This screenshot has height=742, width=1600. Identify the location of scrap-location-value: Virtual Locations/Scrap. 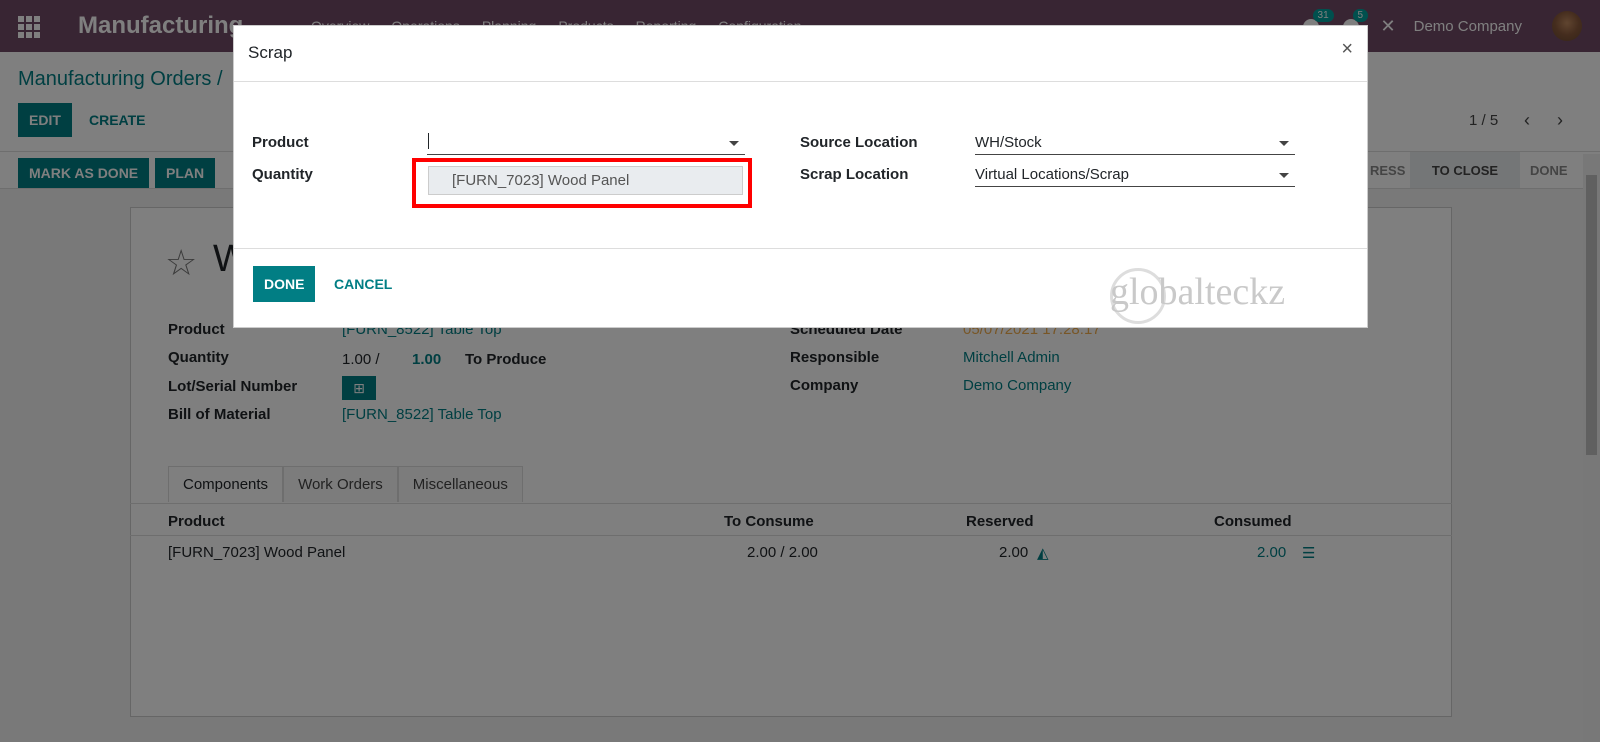
(1052, 174).